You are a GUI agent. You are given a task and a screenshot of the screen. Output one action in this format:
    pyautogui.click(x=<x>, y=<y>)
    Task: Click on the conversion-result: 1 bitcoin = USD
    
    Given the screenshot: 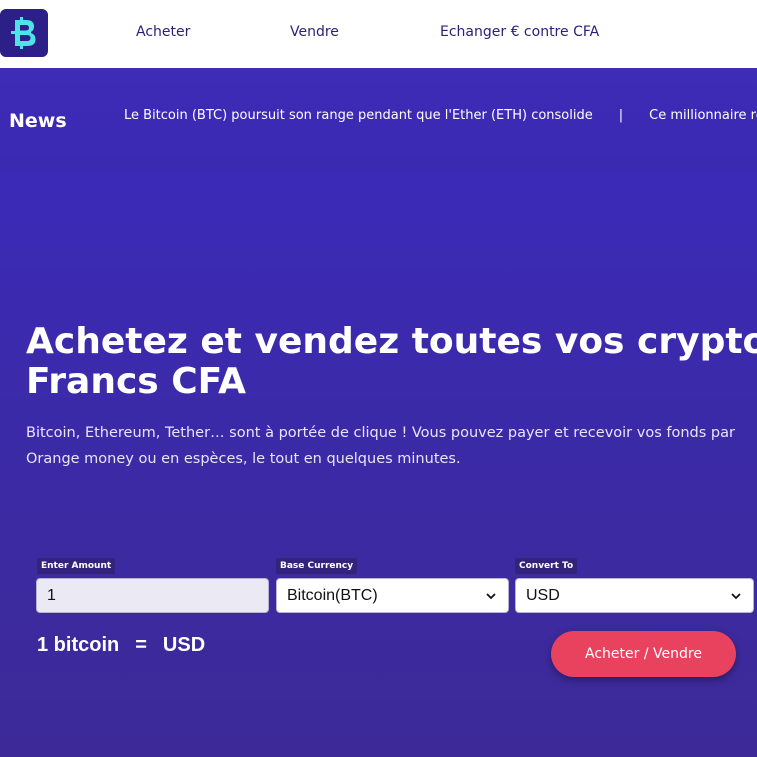 What is the action you would take?
    pyautogui.click(x=121, y=645)
    